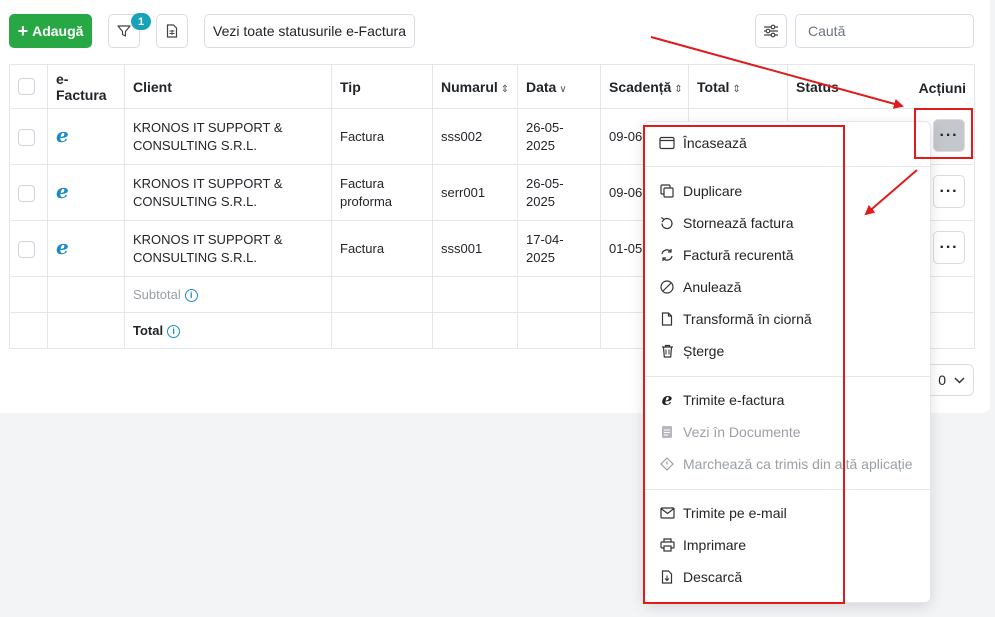 Image resolution: width=995 pixels, height=617 pixels. Describe the element at coordinates (942, 380) in the screenshot. I see `page-size-value: 0` at that location.